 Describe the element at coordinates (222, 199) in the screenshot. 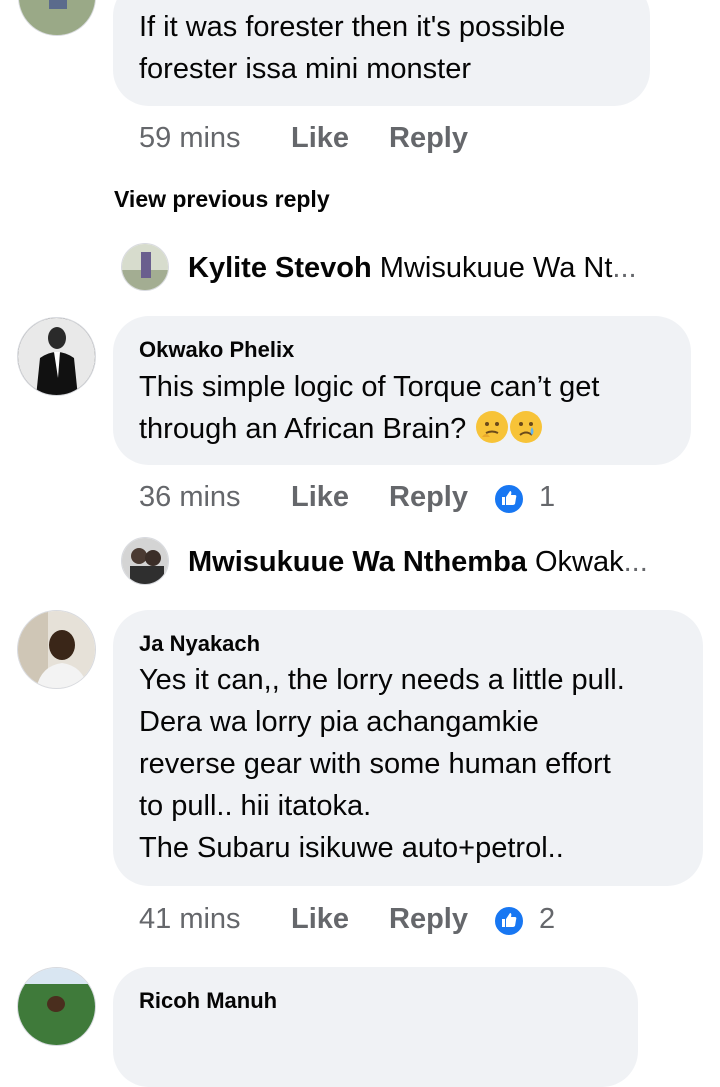

I see `view-previous-reply-link: View previous reply` at that location.